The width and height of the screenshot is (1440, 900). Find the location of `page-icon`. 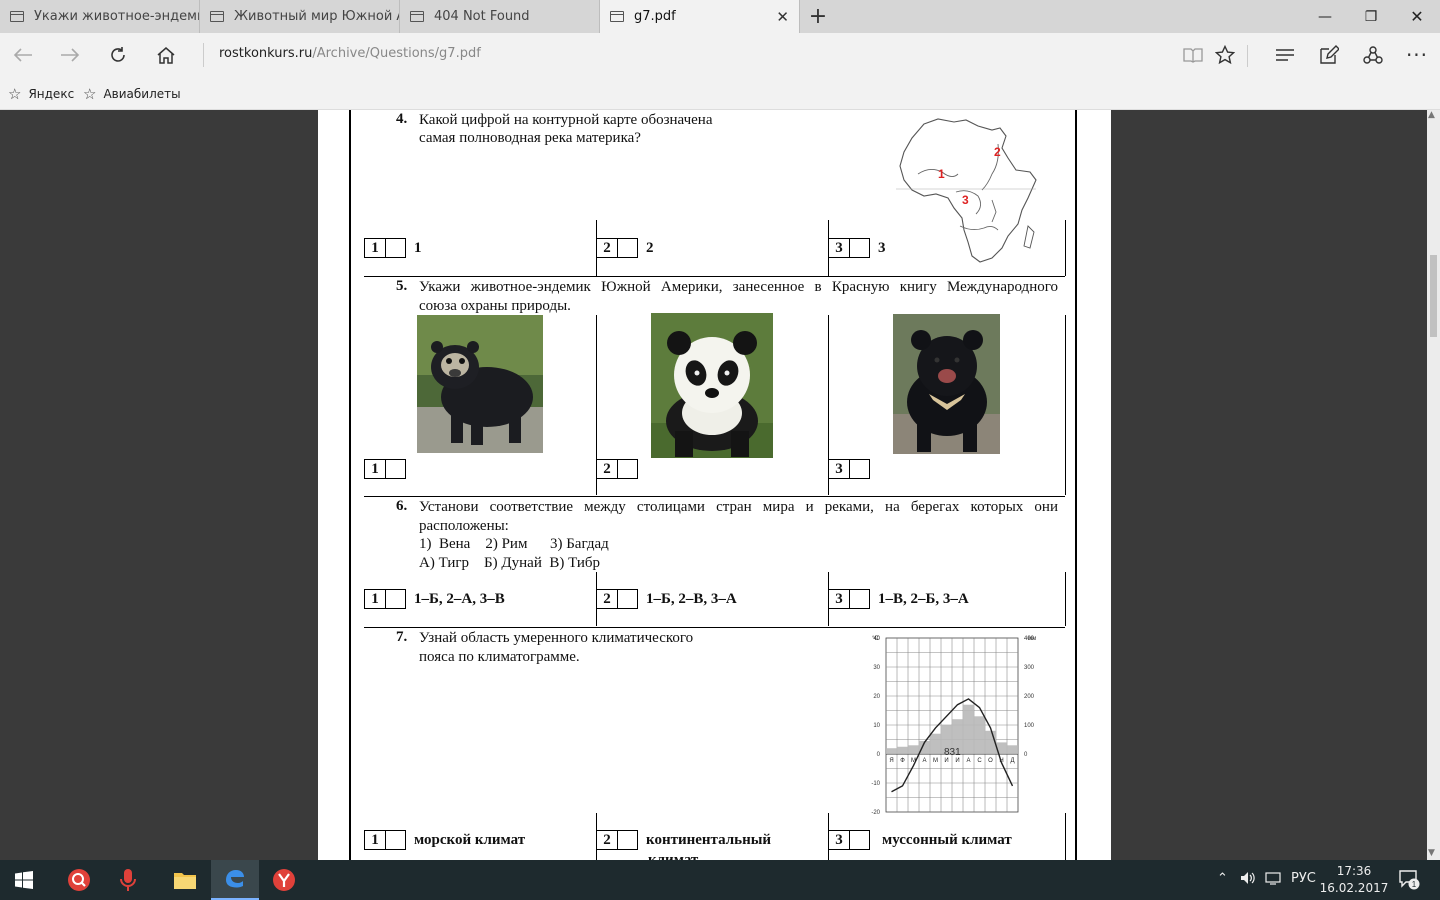

page-icon is located at coordinates (17, 16).